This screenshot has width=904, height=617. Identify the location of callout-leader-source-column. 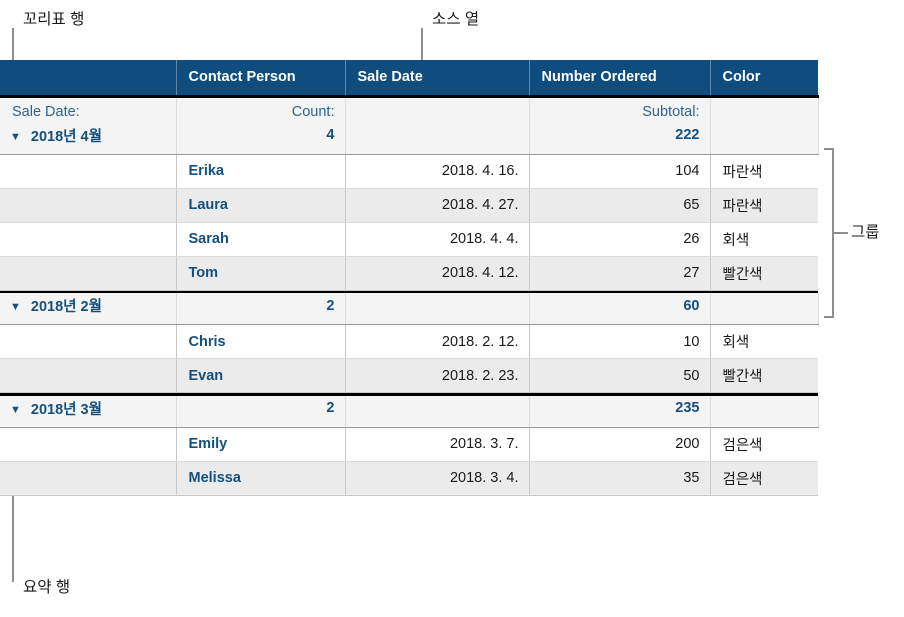
(422, 45).